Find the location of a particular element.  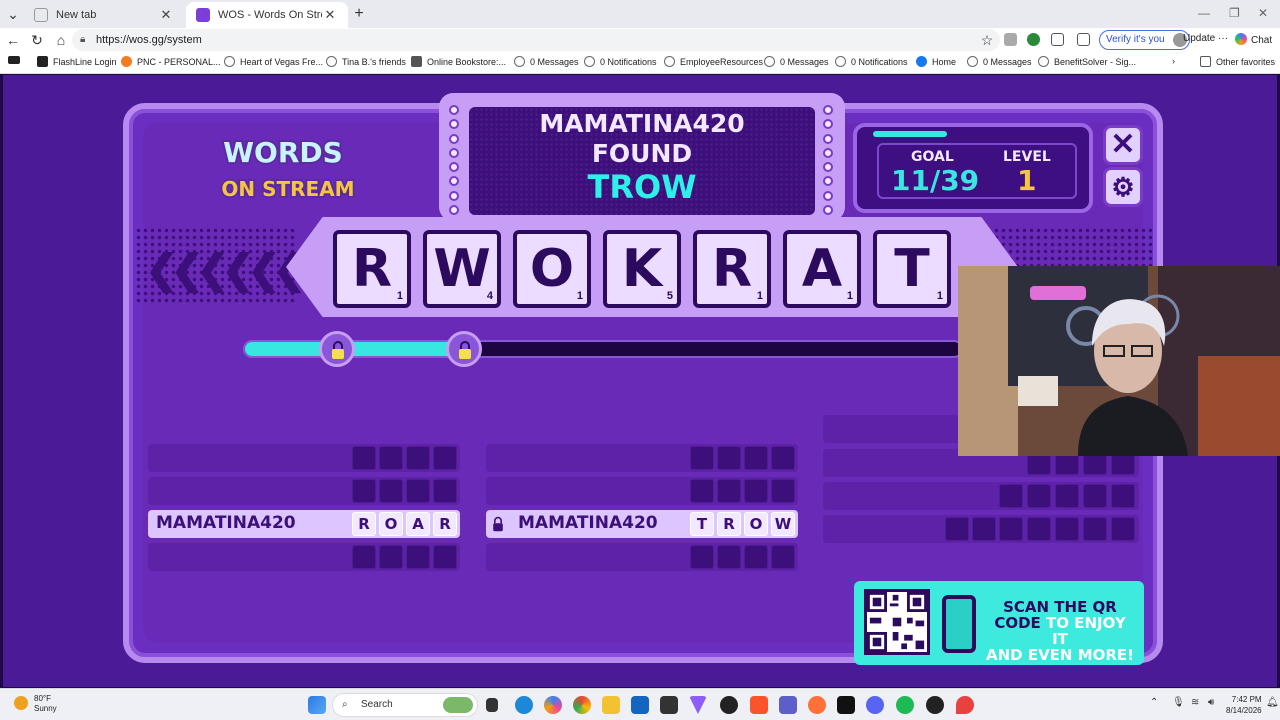

update-button: Update ··· is located at coordinates (1205, 38).